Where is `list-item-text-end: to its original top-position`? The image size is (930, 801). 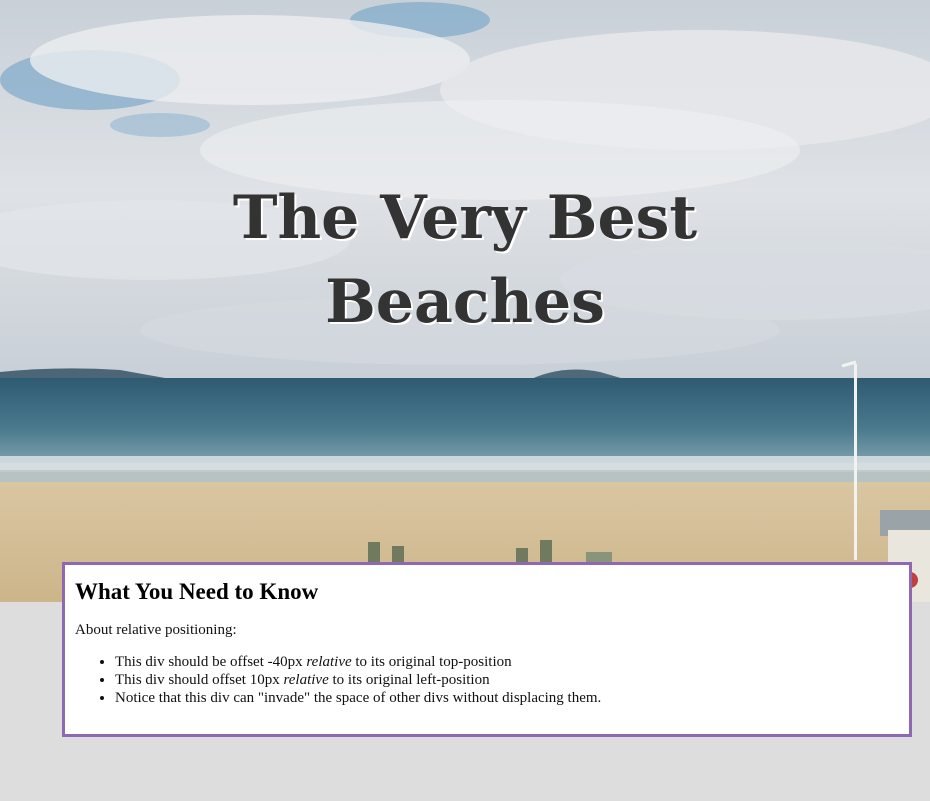
list-item-text-end: to its original top-position is located at coordinates (431, 662).